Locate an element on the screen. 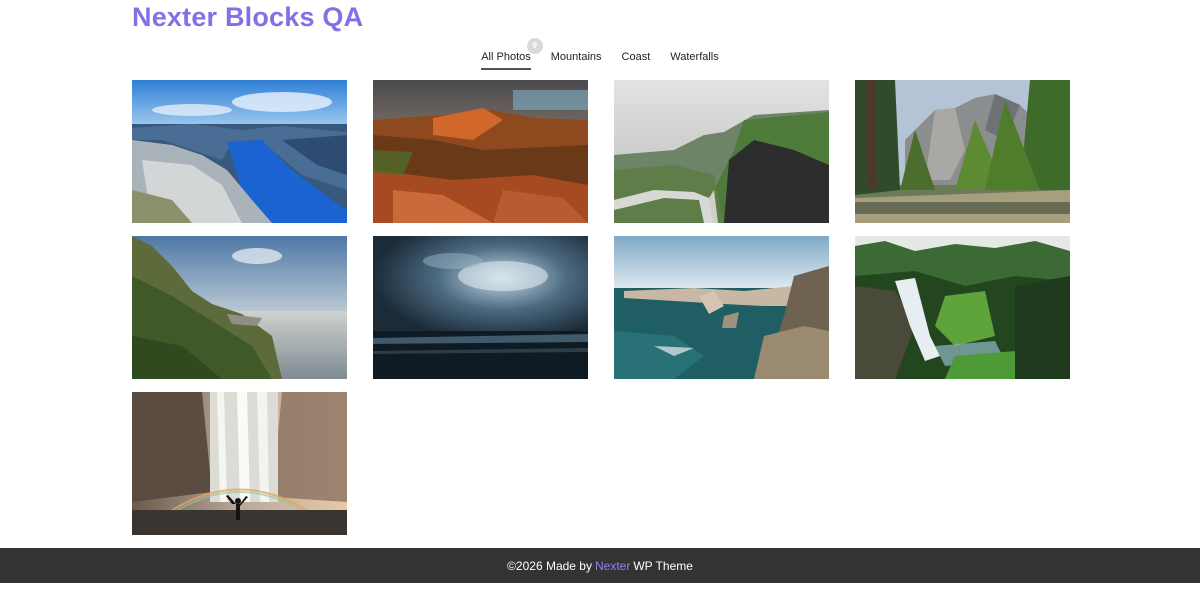 The width and height of the screenshot is (1200, 594). filter-tab-label: Waterfalls is located at coordinates (694, 57).